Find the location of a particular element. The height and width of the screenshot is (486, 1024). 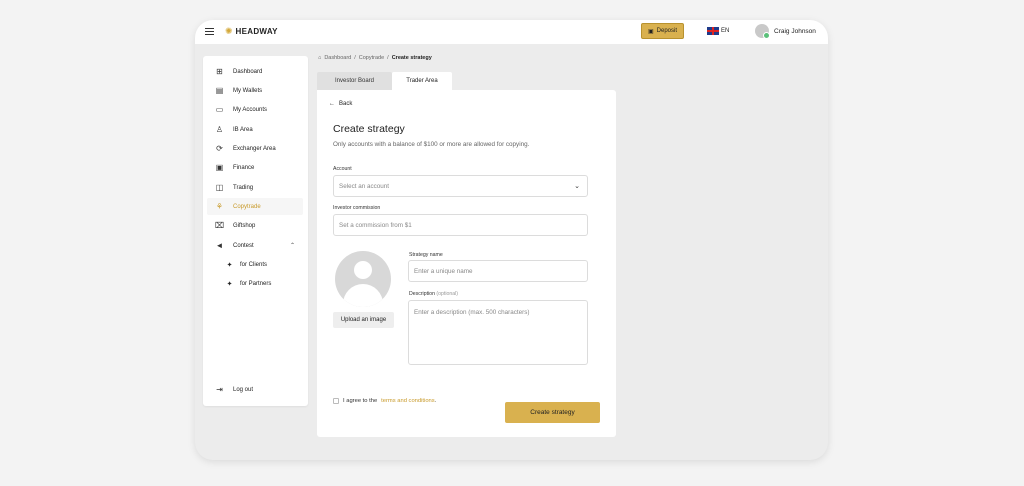

breadcrumb-current: Create strategy is located at coordinates (411, 58).